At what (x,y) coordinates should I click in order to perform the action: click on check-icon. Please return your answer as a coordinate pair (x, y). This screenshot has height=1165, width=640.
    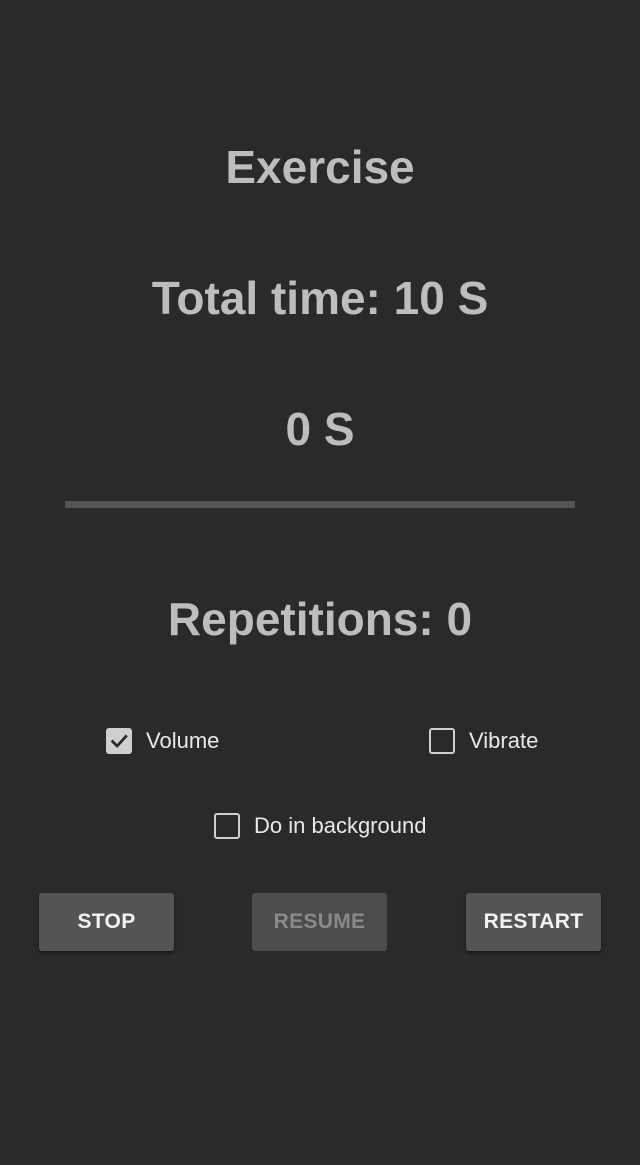
    Looking at the image, I should click on (119, 741).